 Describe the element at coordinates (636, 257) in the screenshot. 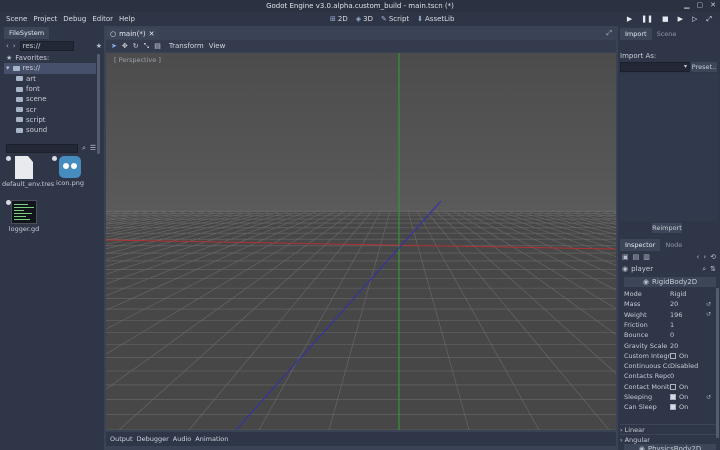

I see `load-resource-icon: ▤` at that location.